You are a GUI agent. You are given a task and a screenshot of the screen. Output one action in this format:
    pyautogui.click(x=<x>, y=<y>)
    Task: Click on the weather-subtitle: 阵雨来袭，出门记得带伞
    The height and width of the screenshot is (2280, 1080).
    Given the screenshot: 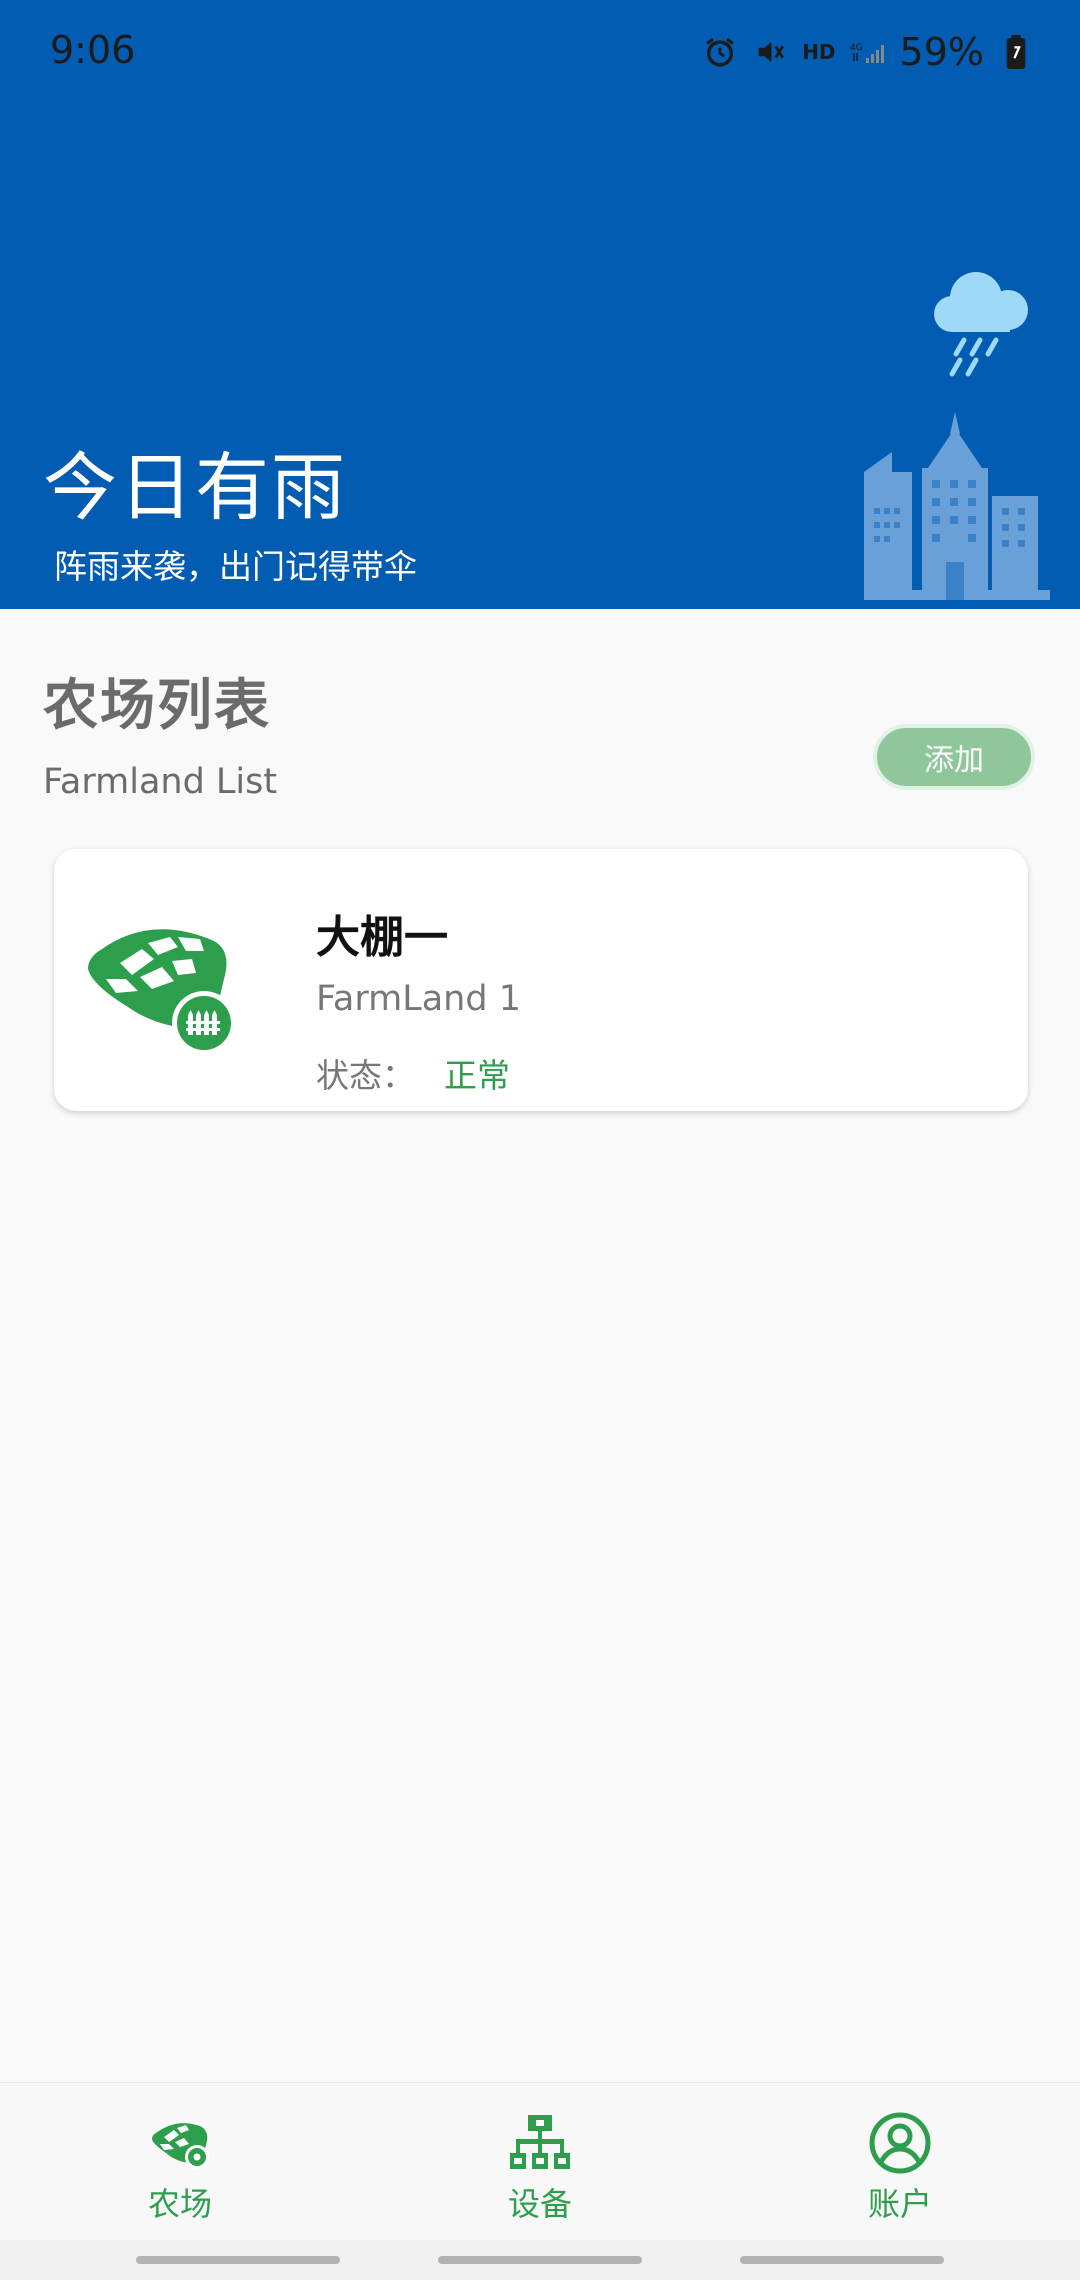 What is the action you would take?
    pyautogui.click(x=235, y=566)
    